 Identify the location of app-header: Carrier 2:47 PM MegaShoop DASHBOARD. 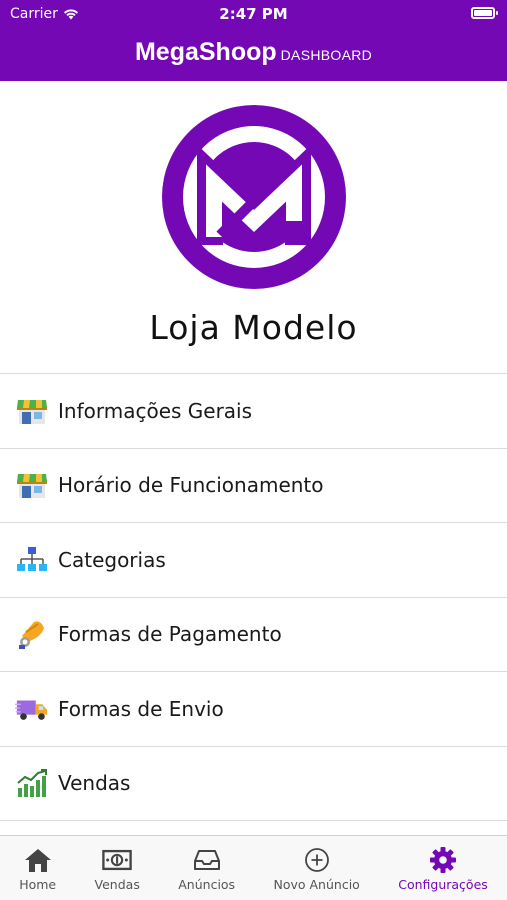
(253, 40).